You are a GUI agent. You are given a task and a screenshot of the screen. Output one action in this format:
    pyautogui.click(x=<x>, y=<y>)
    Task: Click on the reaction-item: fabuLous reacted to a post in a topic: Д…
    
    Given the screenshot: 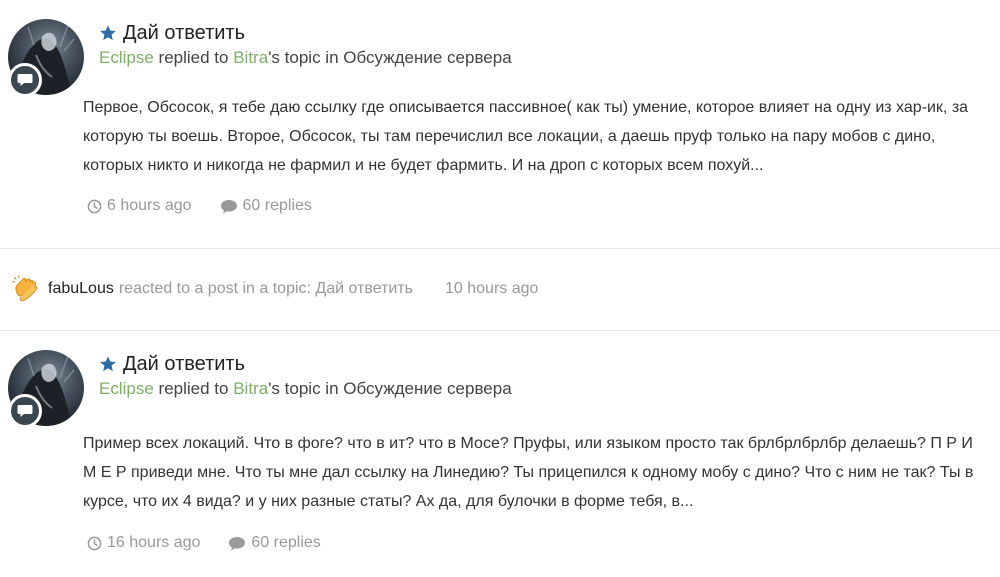 What is the action you would take?
    pyautogui.click(x=275, y=289)
    